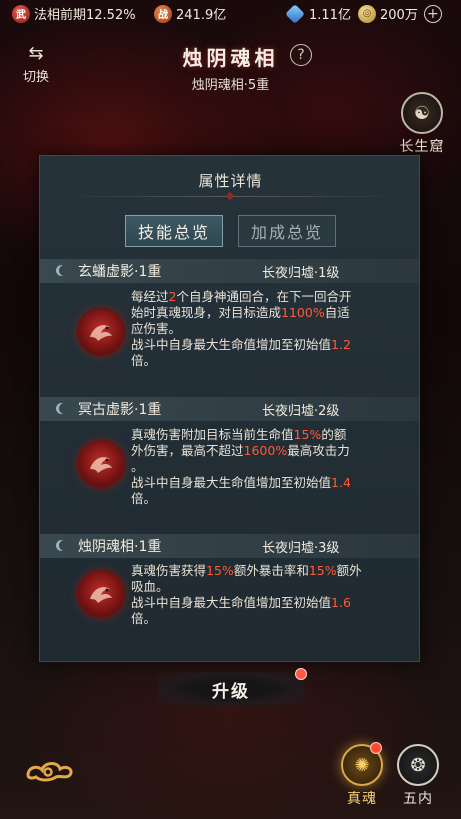  I want to click on skill-requirement: 长夜归墟·1级, so click(301, 273).